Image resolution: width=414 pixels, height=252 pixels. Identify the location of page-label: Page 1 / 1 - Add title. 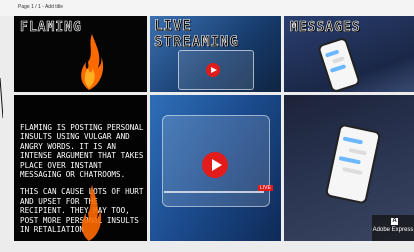
(40, 7).